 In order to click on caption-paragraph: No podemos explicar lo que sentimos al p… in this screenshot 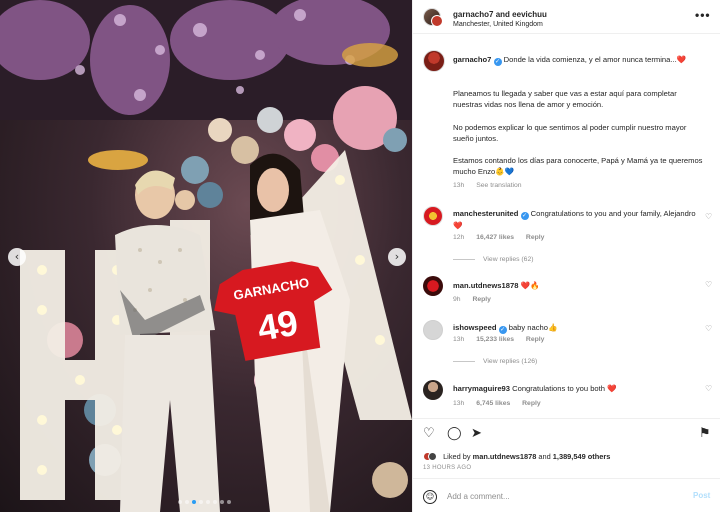, I will do `click(570, 133)`.